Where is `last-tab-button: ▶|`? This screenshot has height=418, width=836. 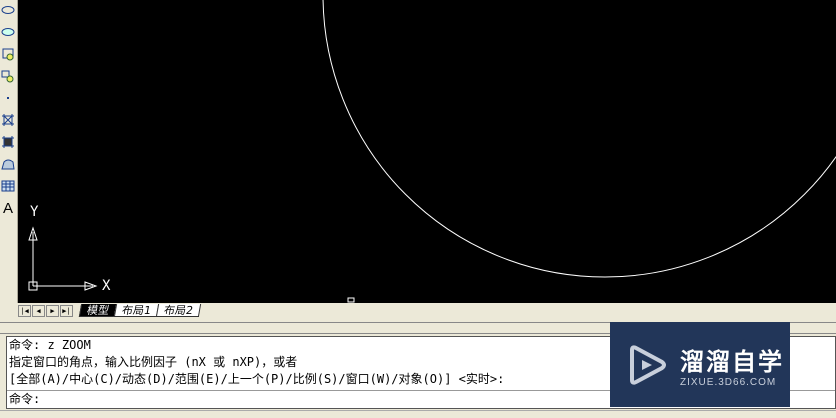 last-tab-button: ▶| is located at coordinates (66, 310).